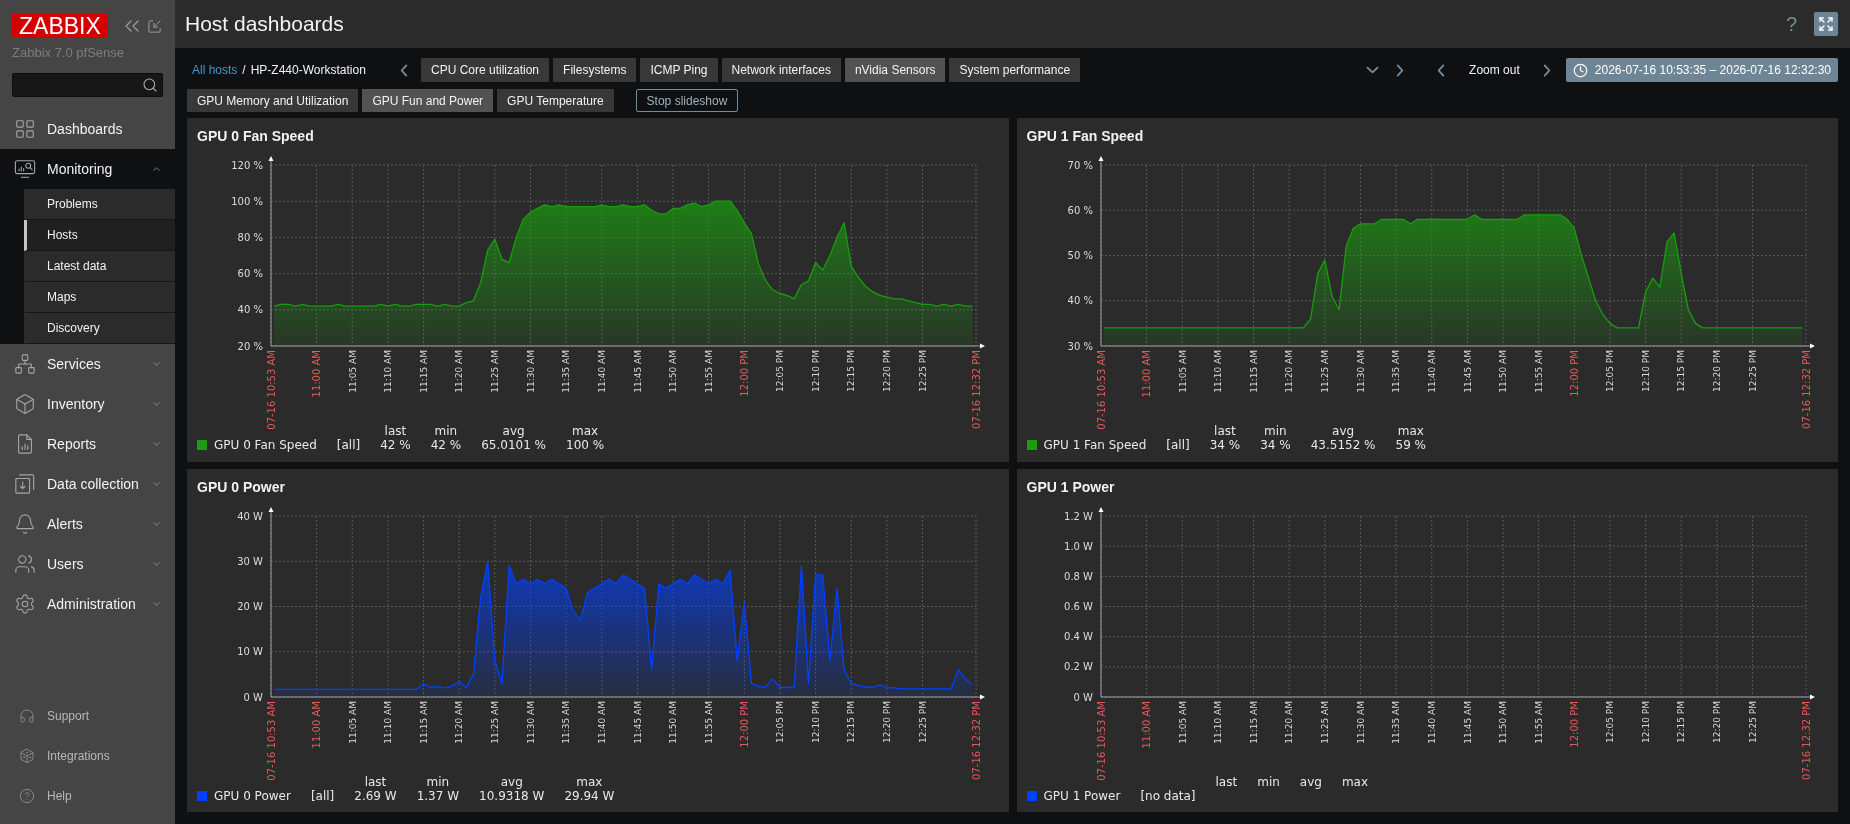  Describe the element at coordinates (566, 371) in the screenshot. I see `x-tick-label: 11:35 AM` at that location.